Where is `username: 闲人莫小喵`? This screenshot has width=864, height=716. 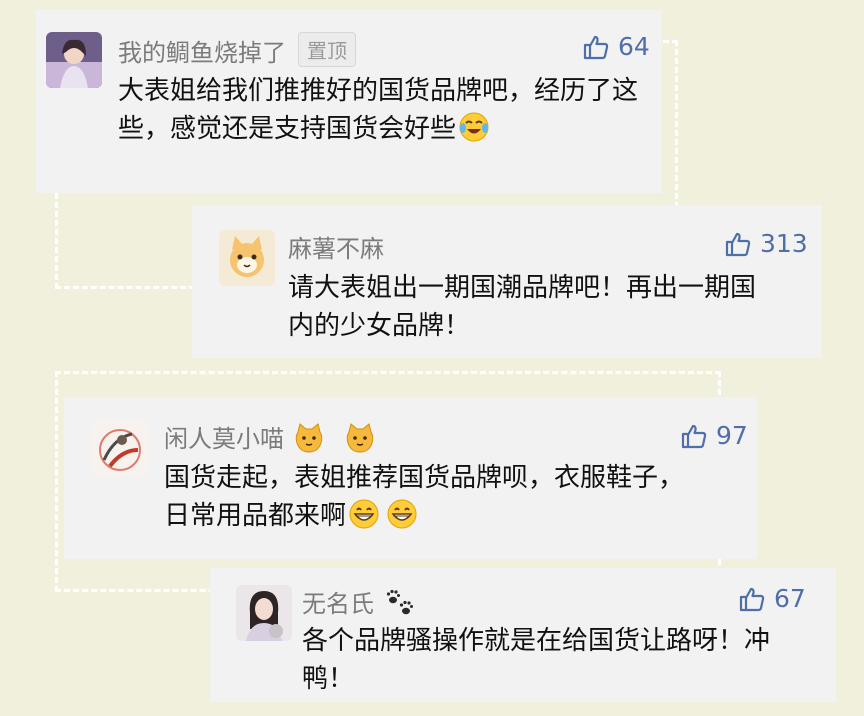 username: 闲人莫小喵 is located at coordinates (269, 436).